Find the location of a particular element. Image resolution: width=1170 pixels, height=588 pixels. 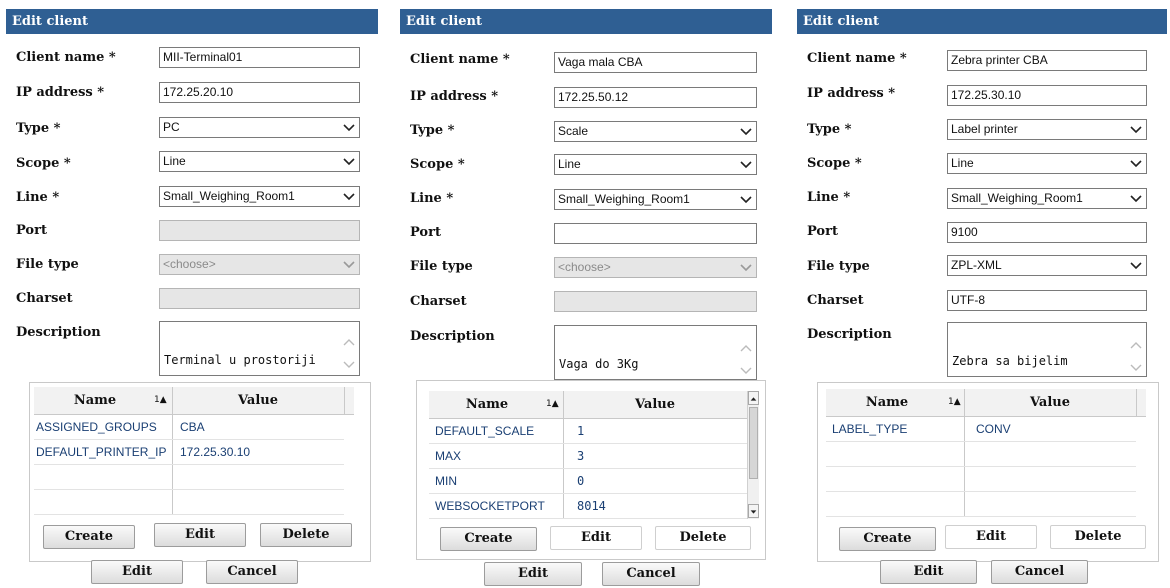

table-row: MAX 3 is located at coordinates (588, 456).